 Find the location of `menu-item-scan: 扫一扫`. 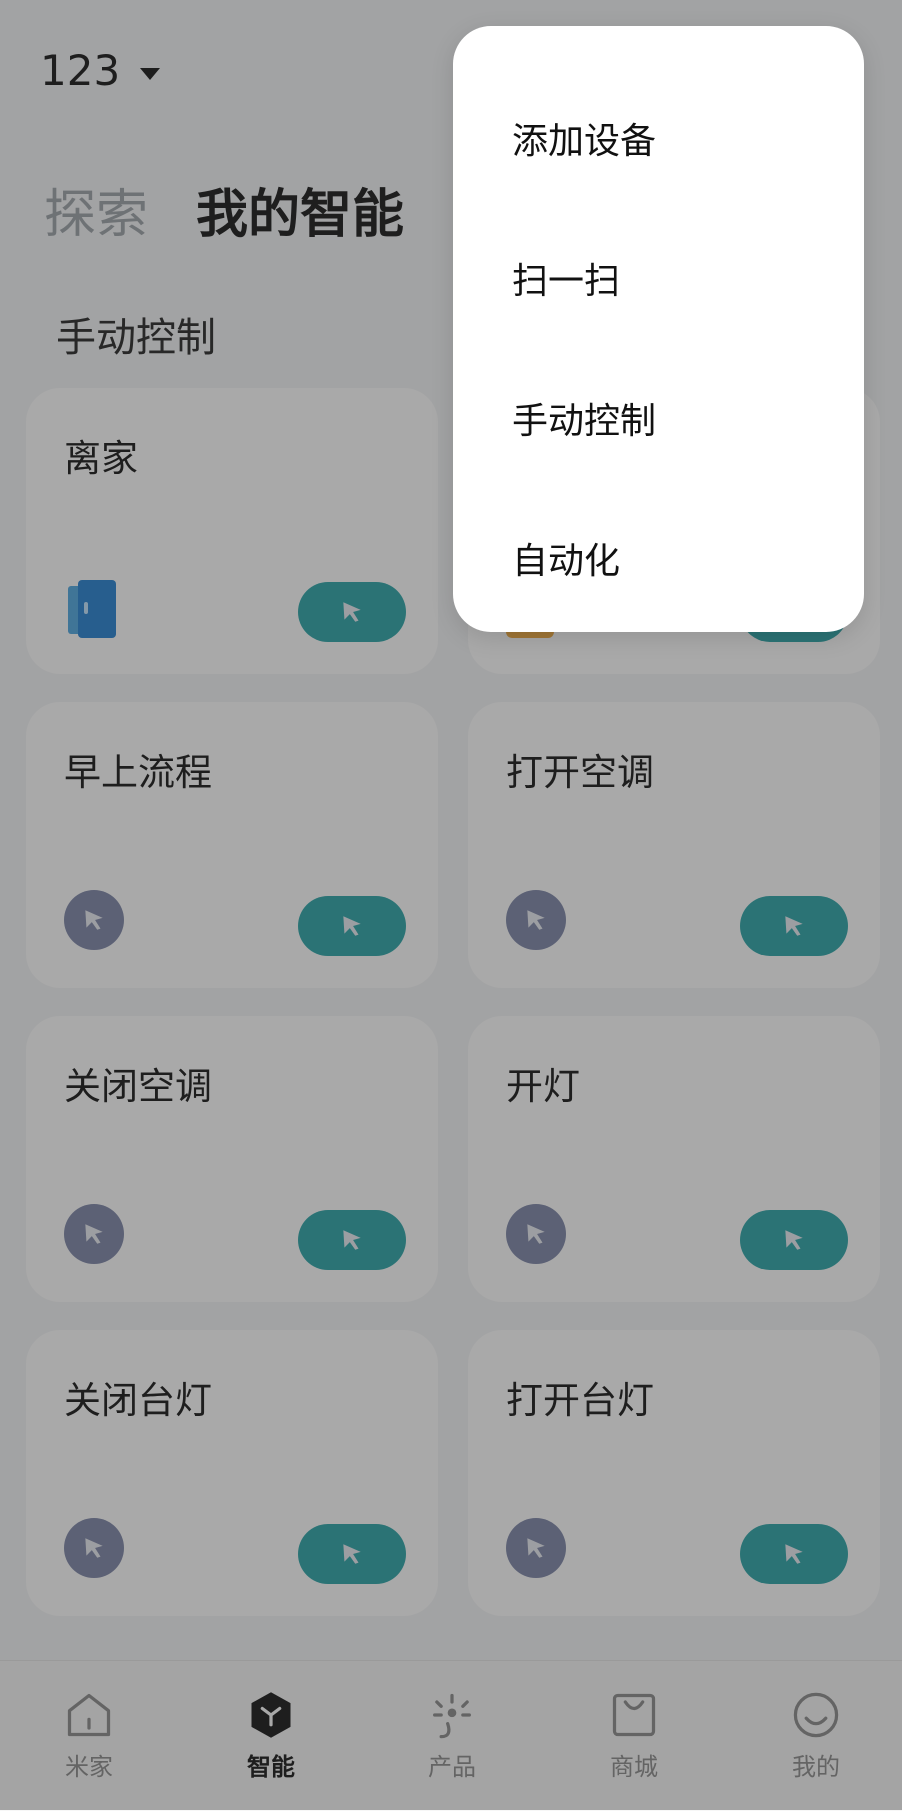

menu-item-scan: 扫一扫 is located at coordinates (566, 278).